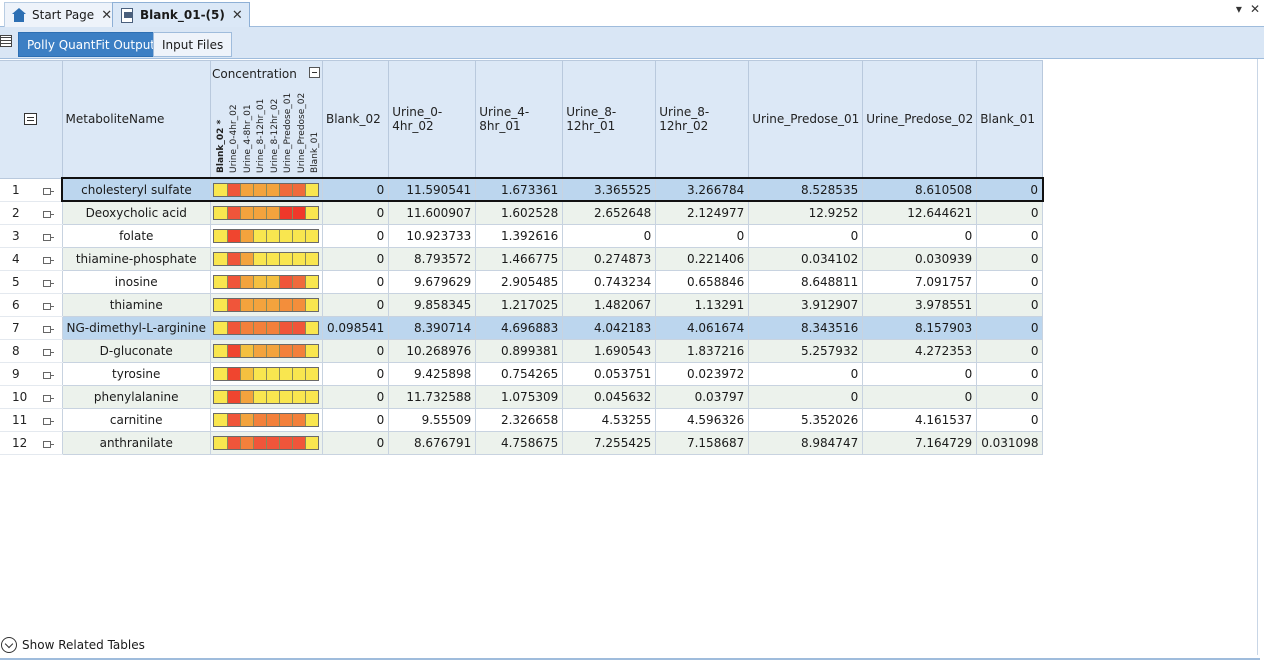  I want to click on column-chooser-icon, so click(31, 119).